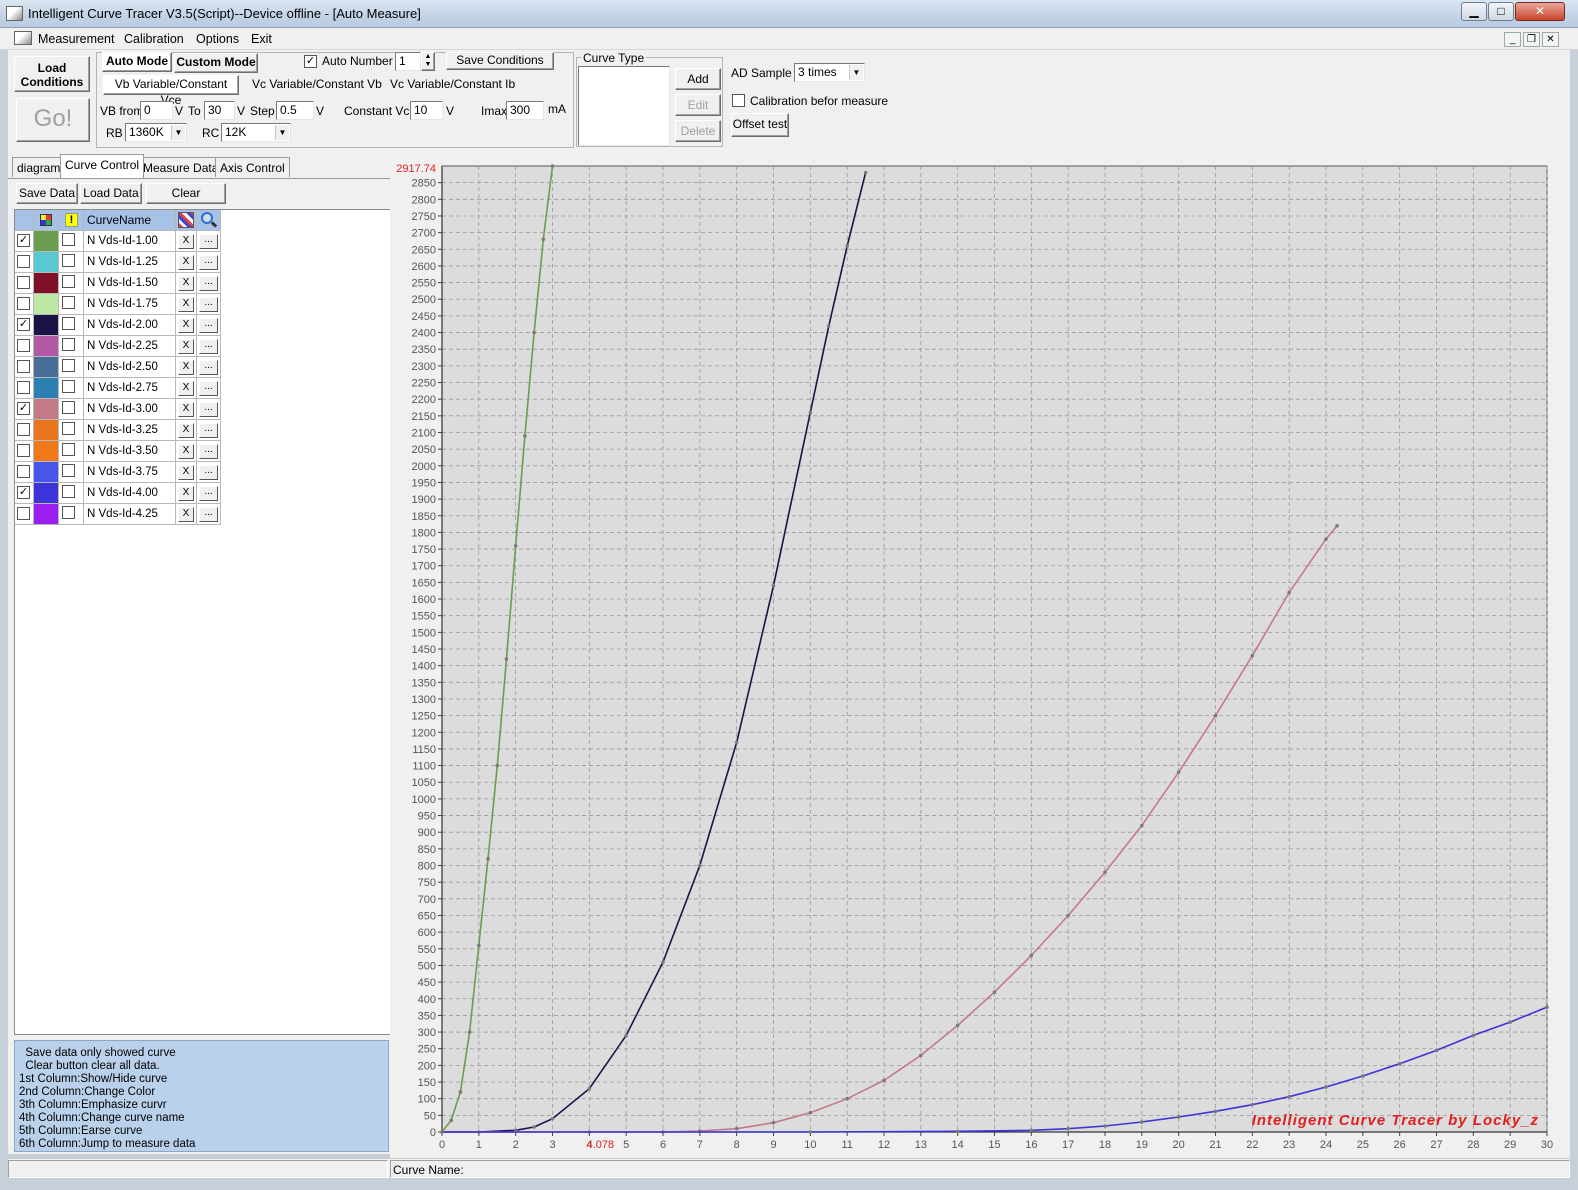 This screenshot has width=1578, height=1190. Describe the element at coordinates (698, 79) in the screenshot. I see `add-button: Add` at that location.